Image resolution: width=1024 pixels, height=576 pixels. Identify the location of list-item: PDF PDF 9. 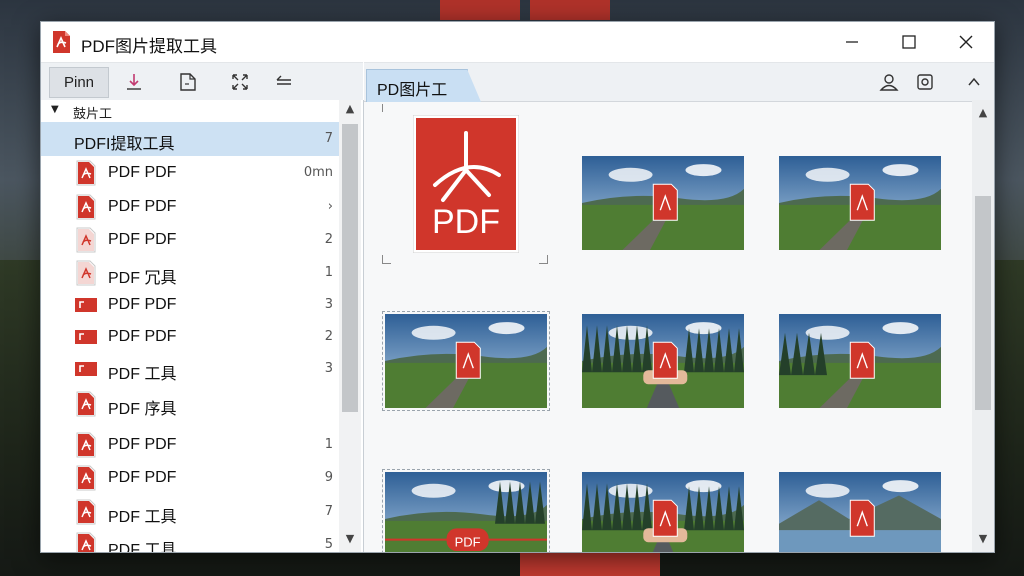
(190, 478).